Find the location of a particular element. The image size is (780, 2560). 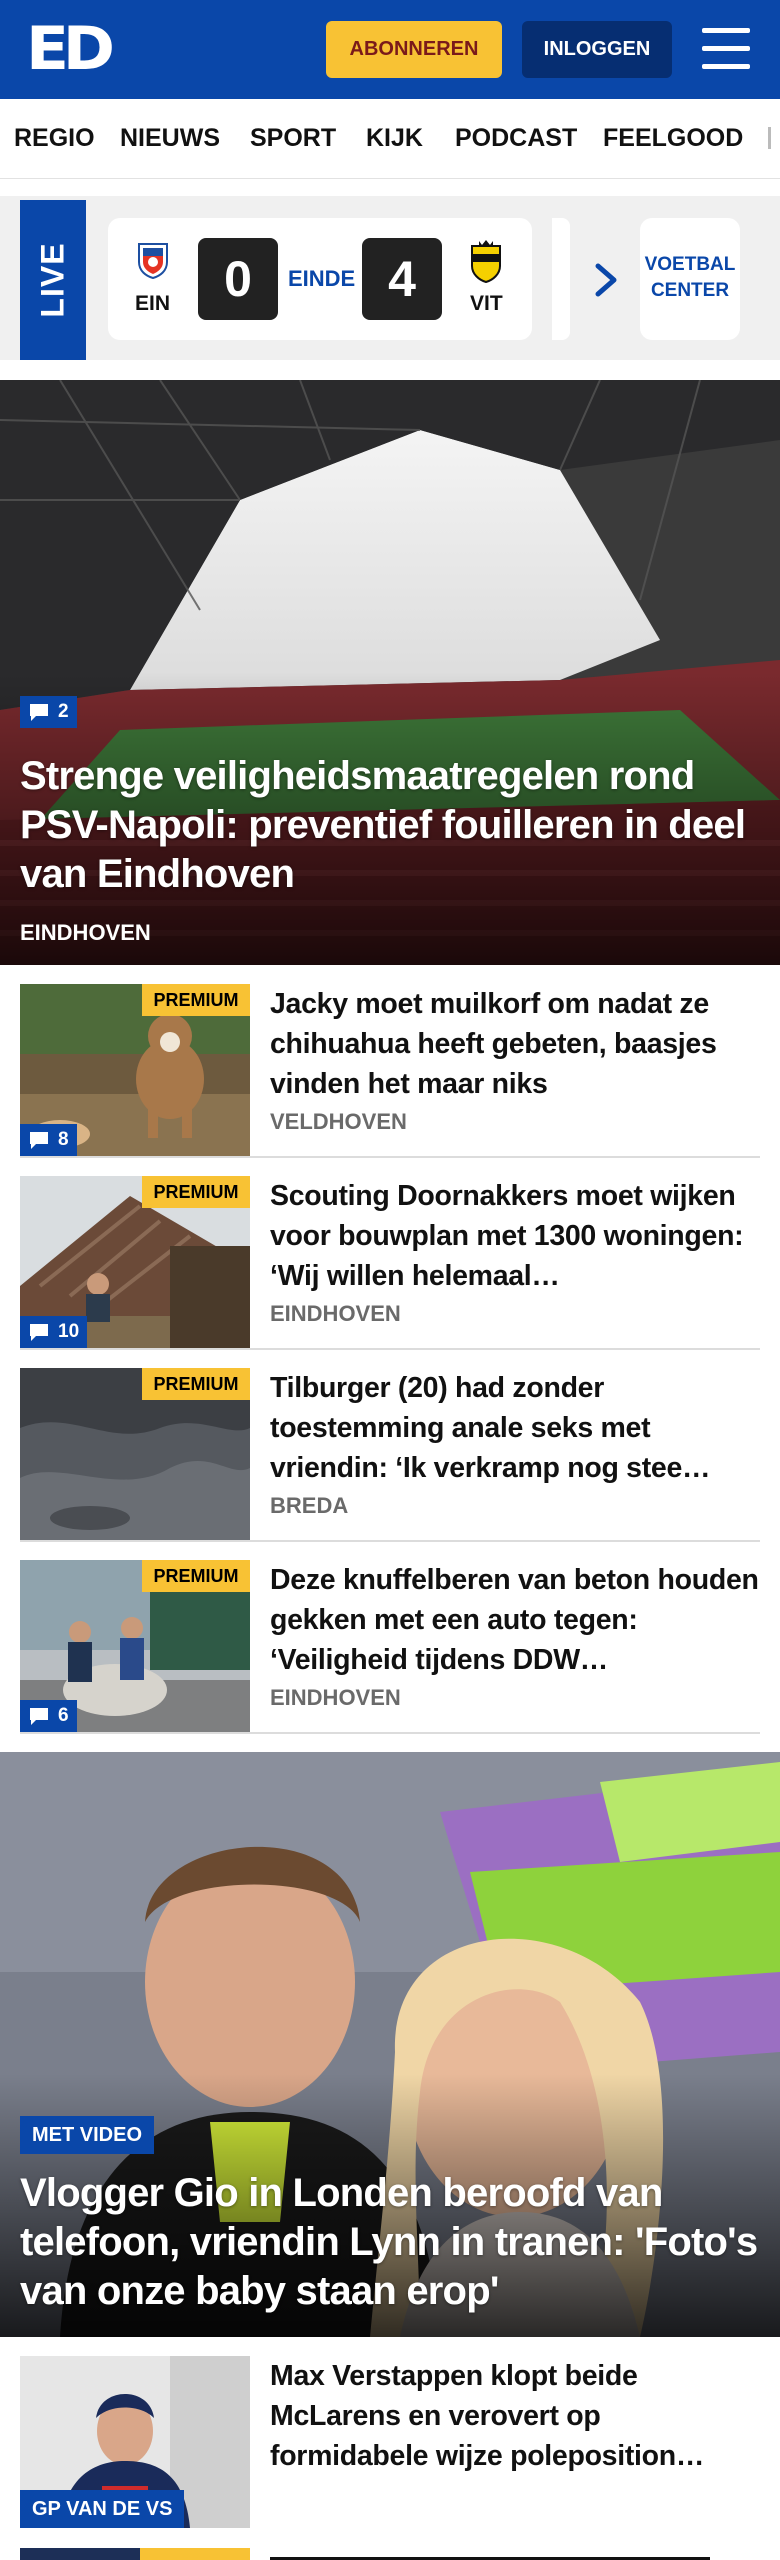

comment-count: 6 is located at coordinates (63, 1715).